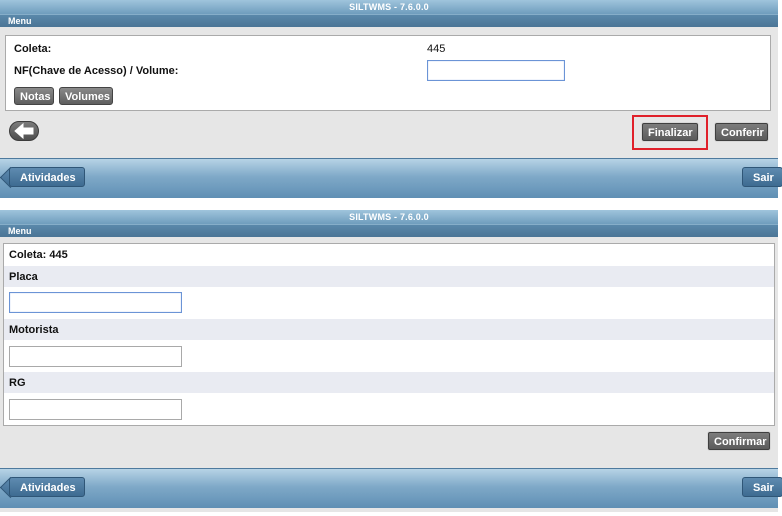 The image size is (782, 516). I want to click on conferir-button: Conferir, so click(741, 132).